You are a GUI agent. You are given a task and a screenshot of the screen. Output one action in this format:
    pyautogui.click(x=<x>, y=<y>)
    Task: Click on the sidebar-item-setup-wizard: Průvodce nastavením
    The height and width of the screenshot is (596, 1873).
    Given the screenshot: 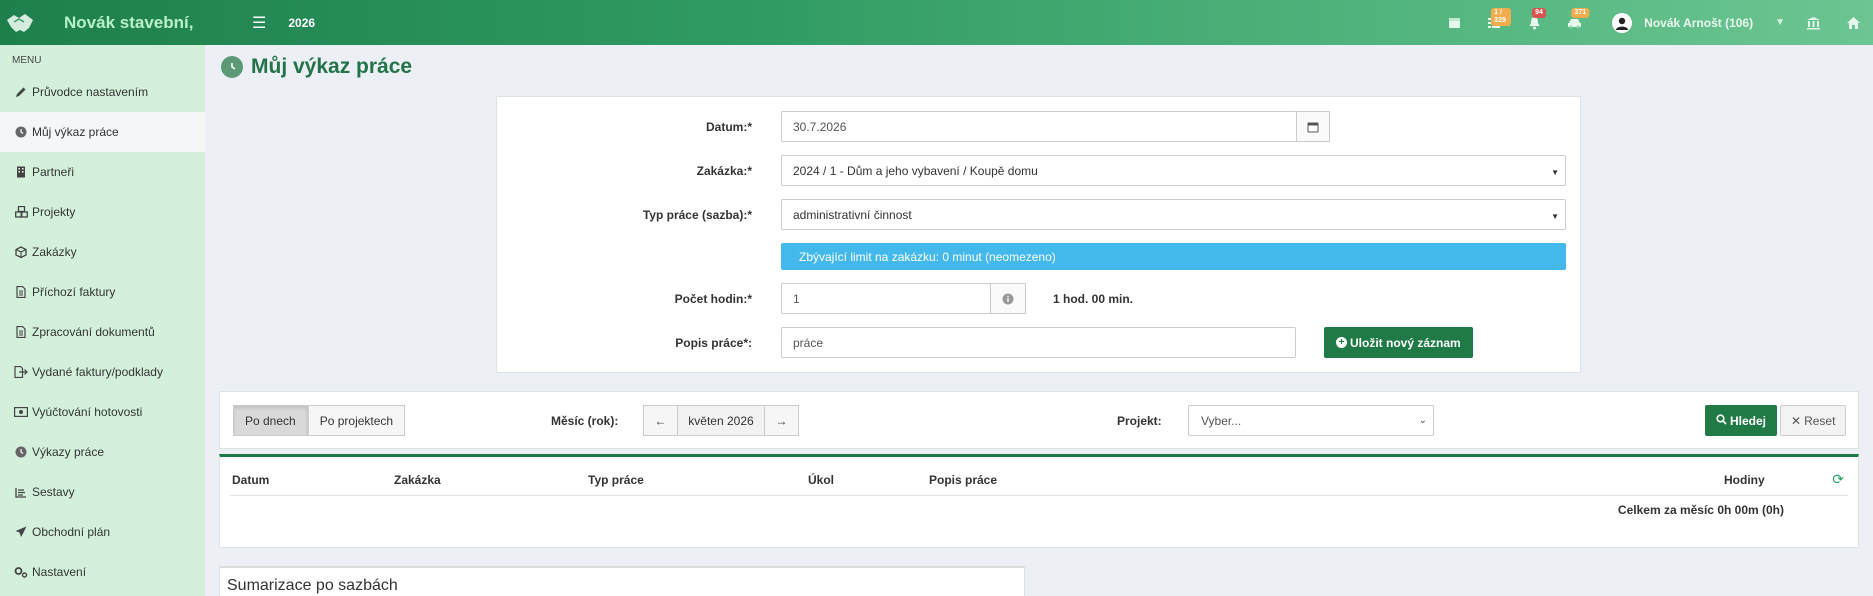 What is the action you would take?
    pyautogui.click(x=102, y=92)
    